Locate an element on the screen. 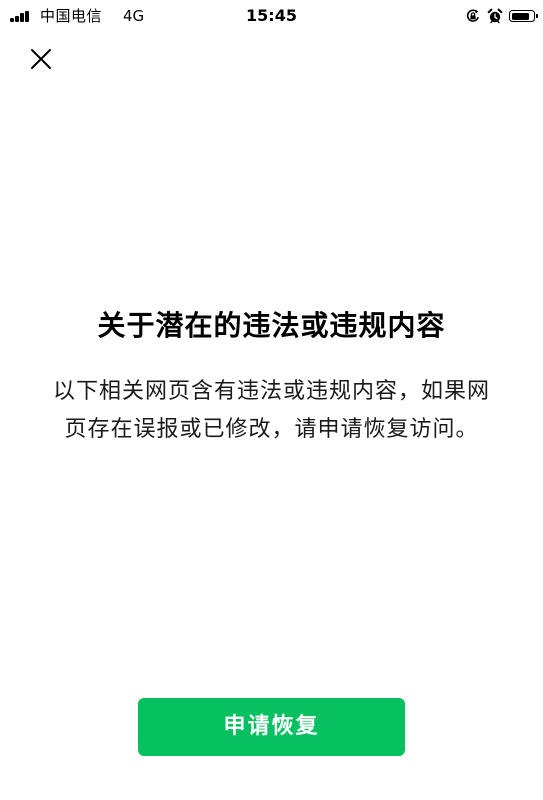 This screenshot has height=800, width=543. close-icon is located at coordinates (41, 59).